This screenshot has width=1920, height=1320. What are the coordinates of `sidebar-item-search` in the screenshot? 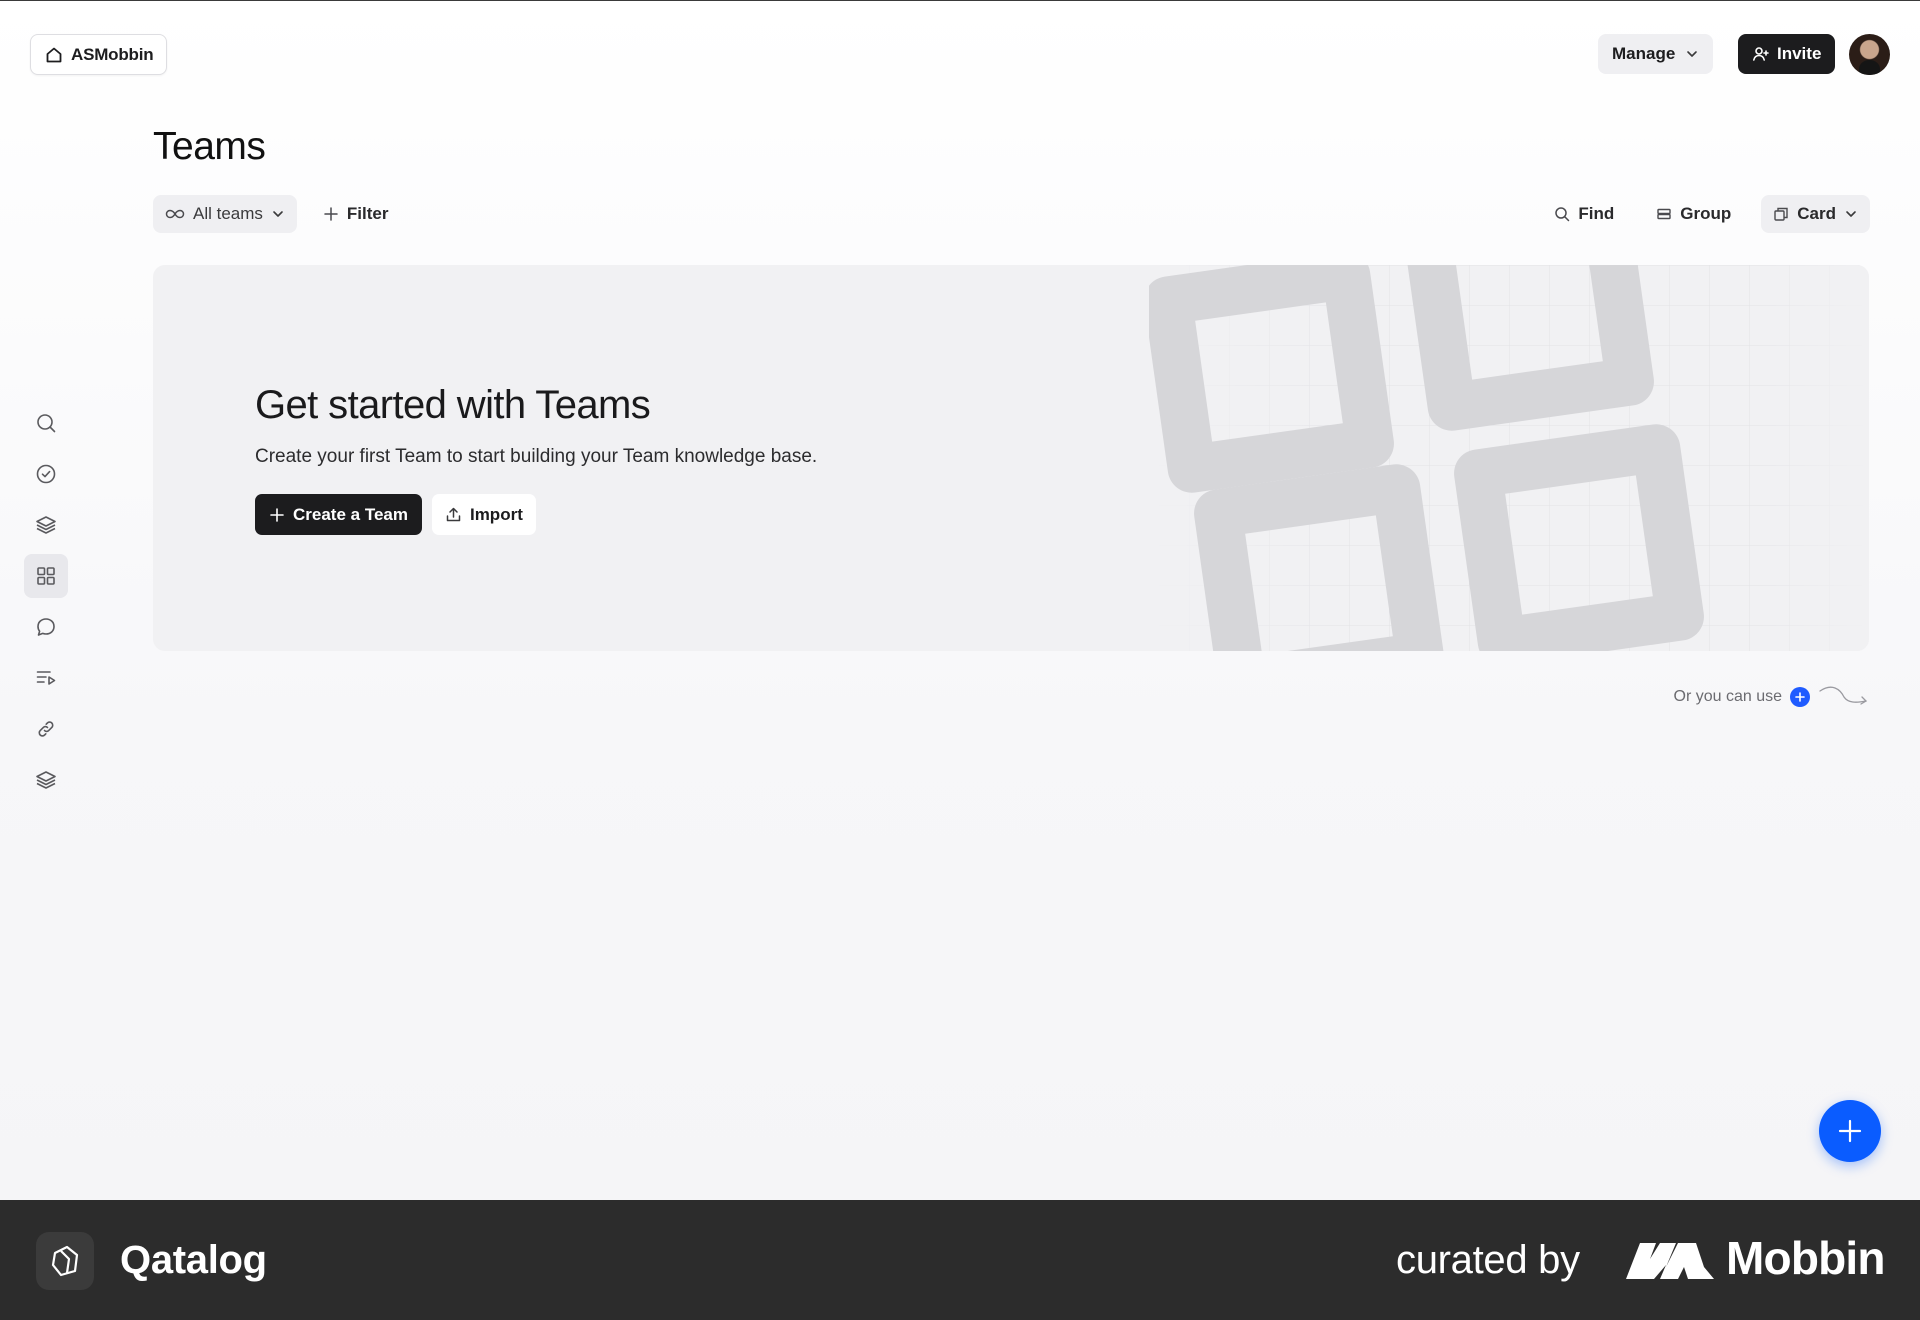 It's located at (46, 423).